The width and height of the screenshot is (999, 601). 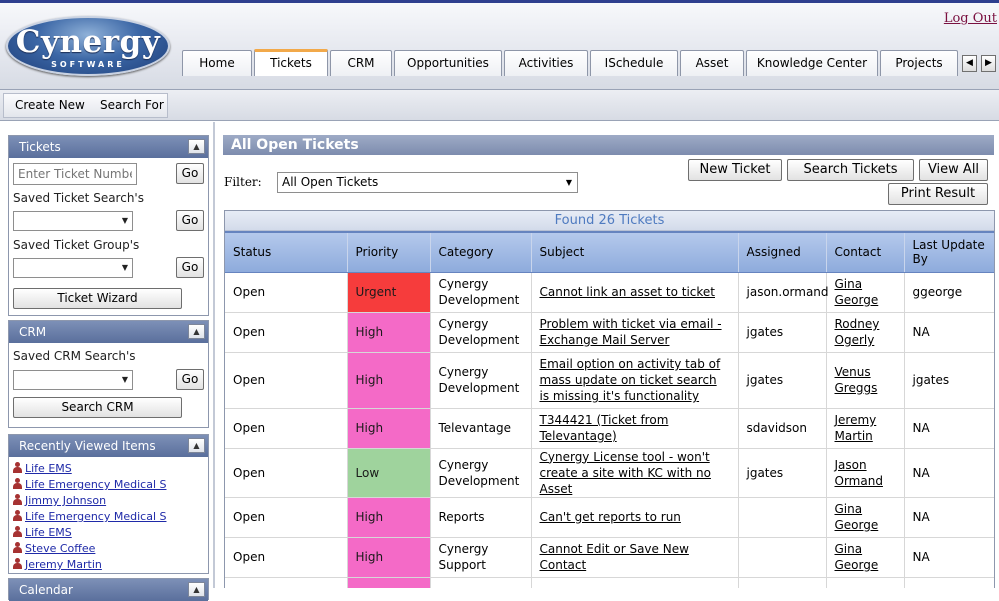 I want to click on recent-item: Jeremy Martin, so click(x=108, y=565).